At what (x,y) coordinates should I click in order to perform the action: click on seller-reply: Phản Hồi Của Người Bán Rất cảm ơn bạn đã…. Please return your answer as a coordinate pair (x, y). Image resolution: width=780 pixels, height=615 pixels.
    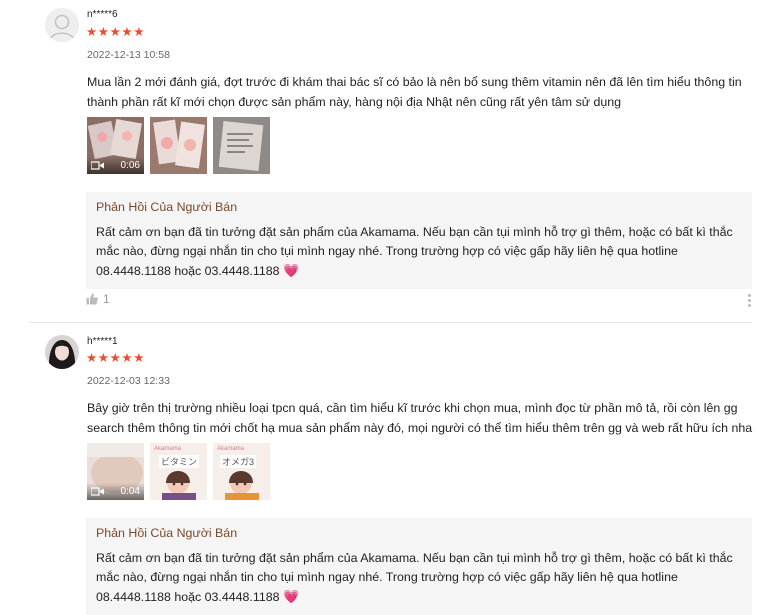
    Looking at the image, I should click on (419, 566).